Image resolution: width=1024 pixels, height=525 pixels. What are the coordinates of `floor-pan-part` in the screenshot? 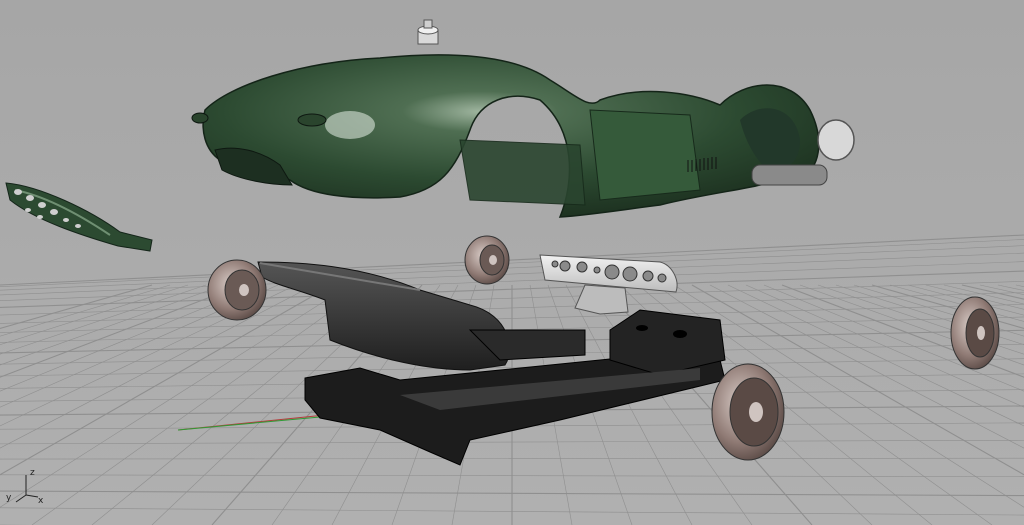 It's located at (383, 316).